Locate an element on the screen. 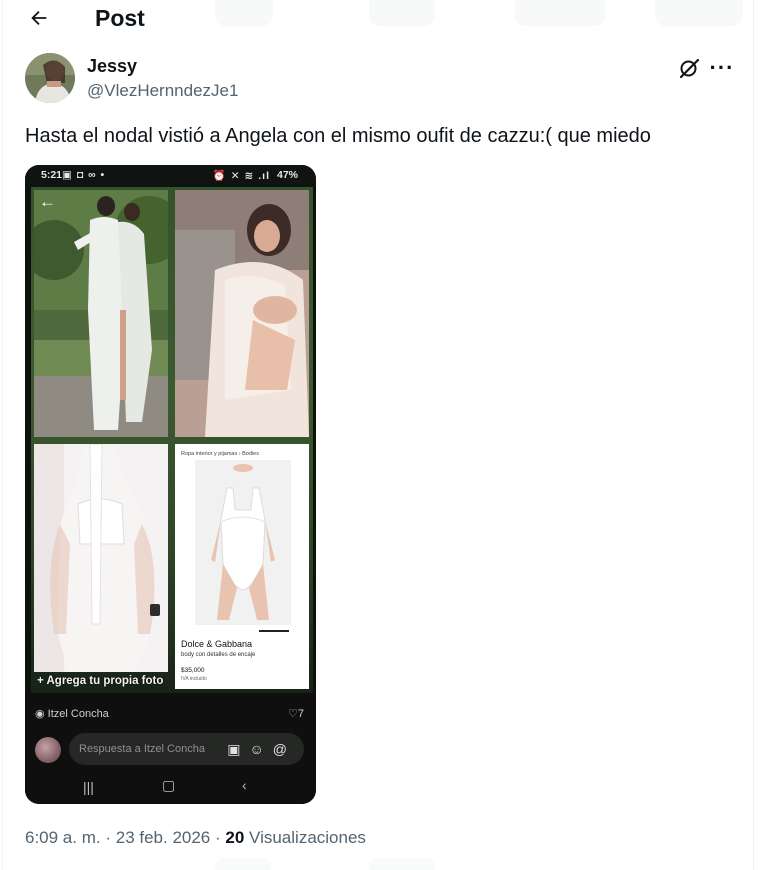 The height and width of the screenshot is (870, 762). carousel-indicator is located at coordinates (274, 631).